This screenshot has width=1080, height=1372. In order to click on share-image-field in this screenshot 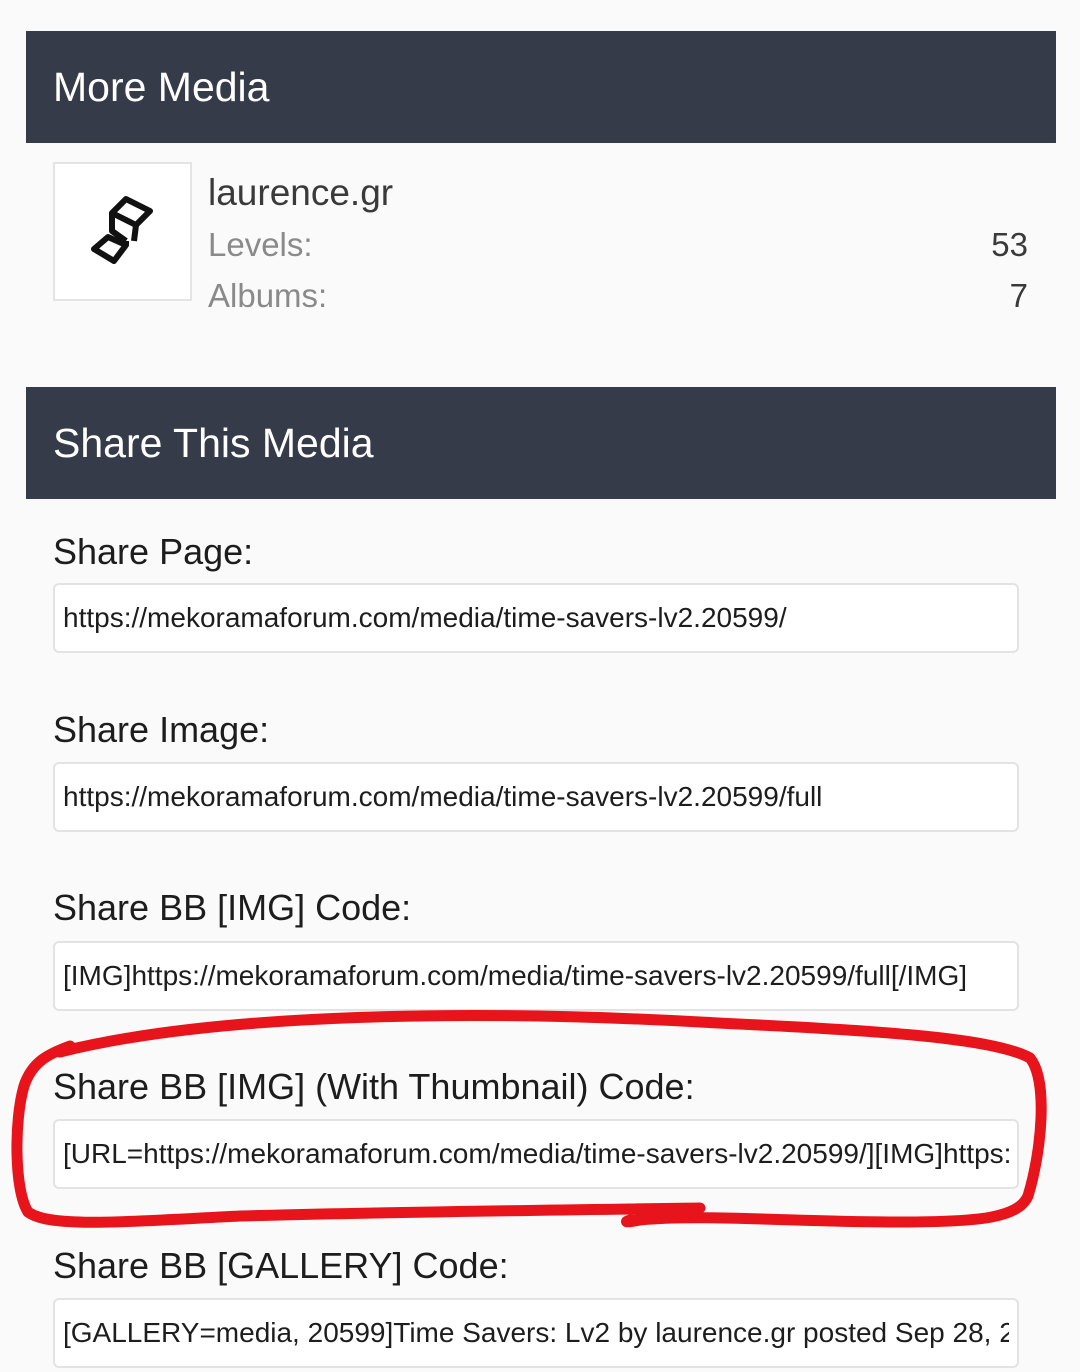, I will do `click(536, 797)`.